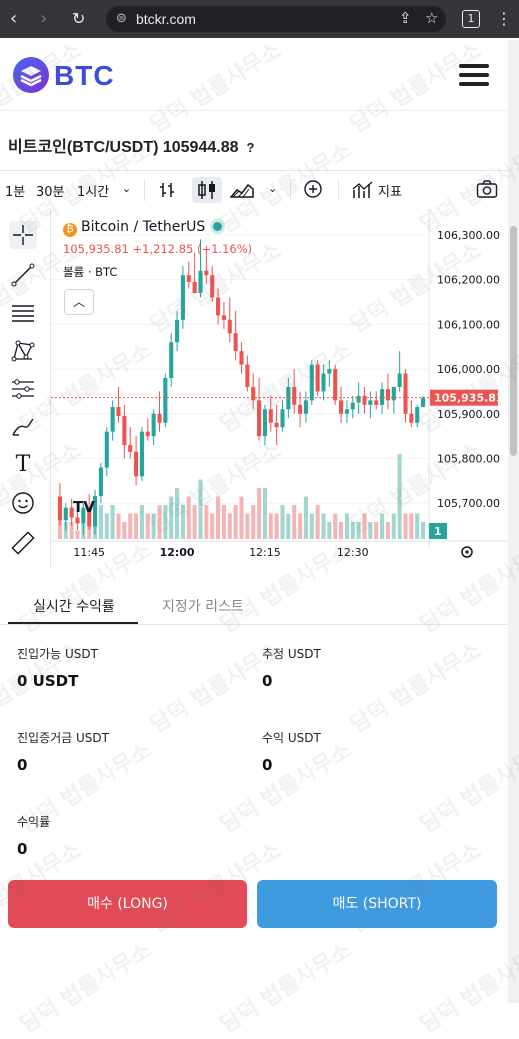  Describe the element at coordinates (513, 521) in the screenshot. I see `page-scrollbar` at that location.